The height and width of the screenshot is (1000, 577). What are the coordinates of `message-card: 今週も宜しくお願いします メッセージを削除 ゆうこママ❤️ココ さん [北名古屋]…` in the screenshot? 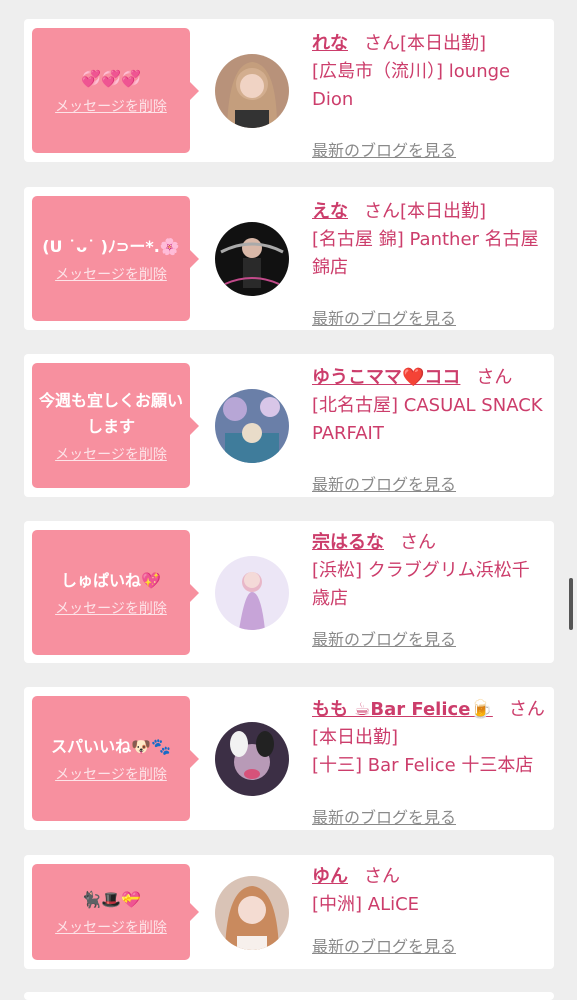 It's located at (289, 425).